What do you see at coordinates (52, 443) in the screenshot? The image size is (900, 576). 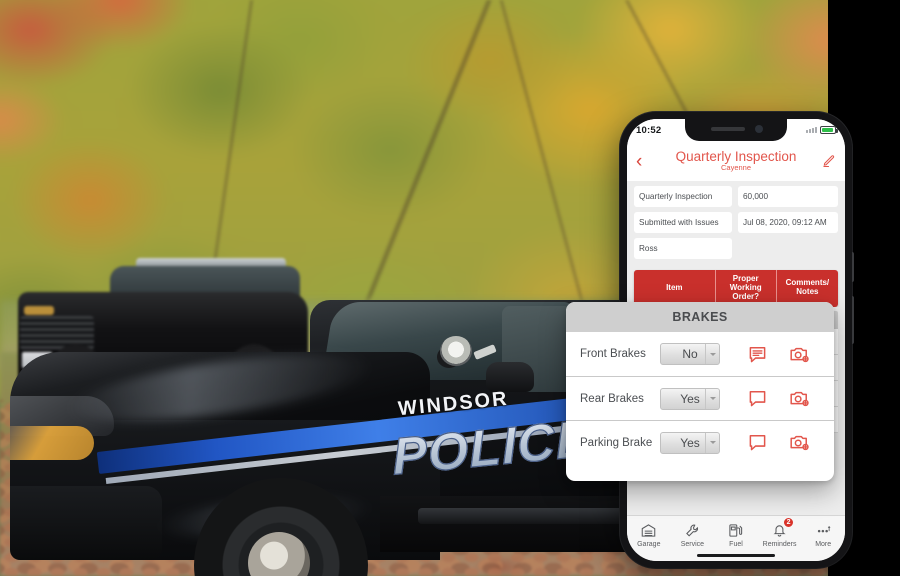 I see `headlight` at bounding box center [52, 443].